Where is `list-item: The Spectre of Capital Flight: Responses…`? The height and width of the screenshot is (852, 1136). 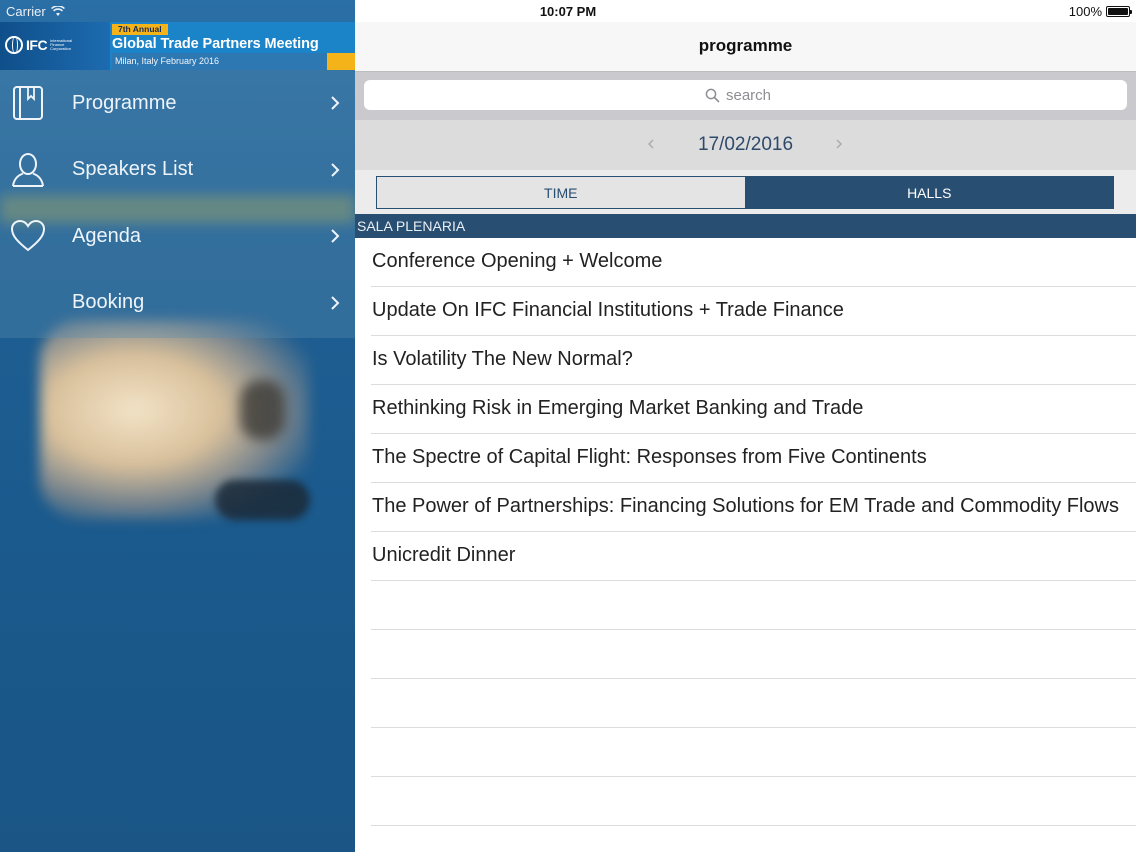 list-item: The Spectre of Capital Flight: Responses… is located at coordinates (753, 458).